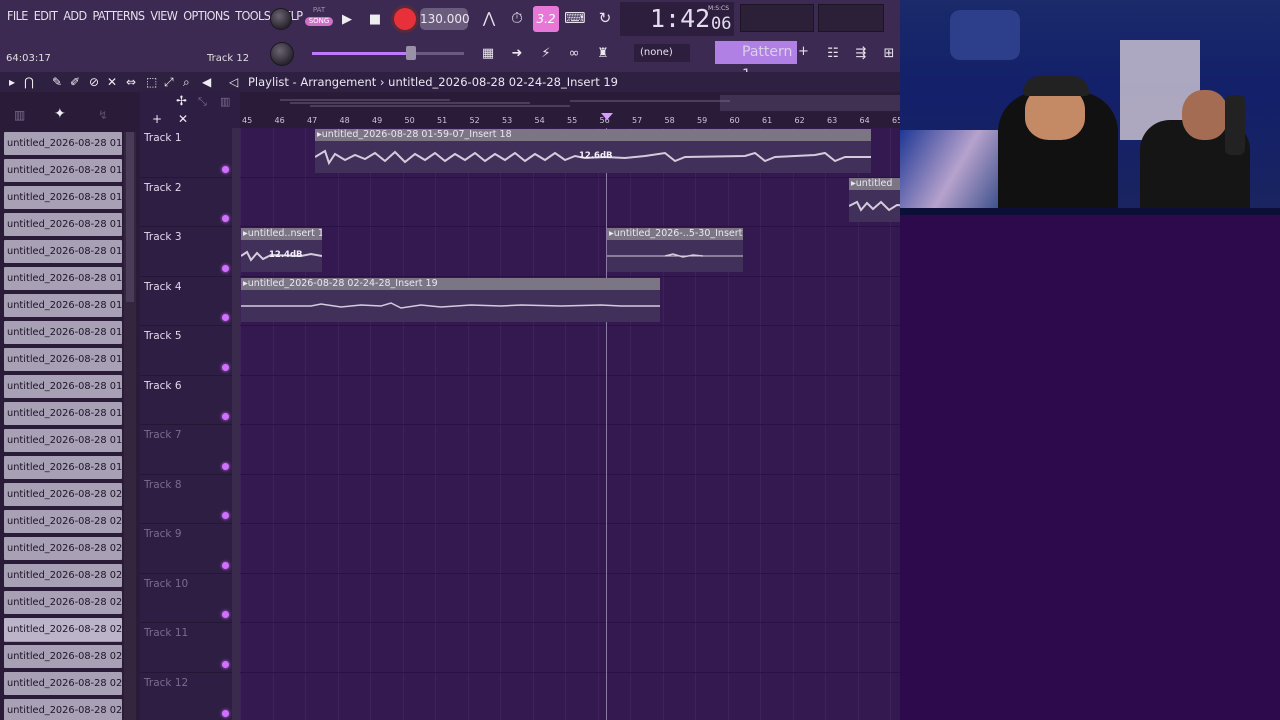 The height and width of the screenshot is (720, 1280). I want to click on typing-keyboard-button: ⌨, so click(575, 18).